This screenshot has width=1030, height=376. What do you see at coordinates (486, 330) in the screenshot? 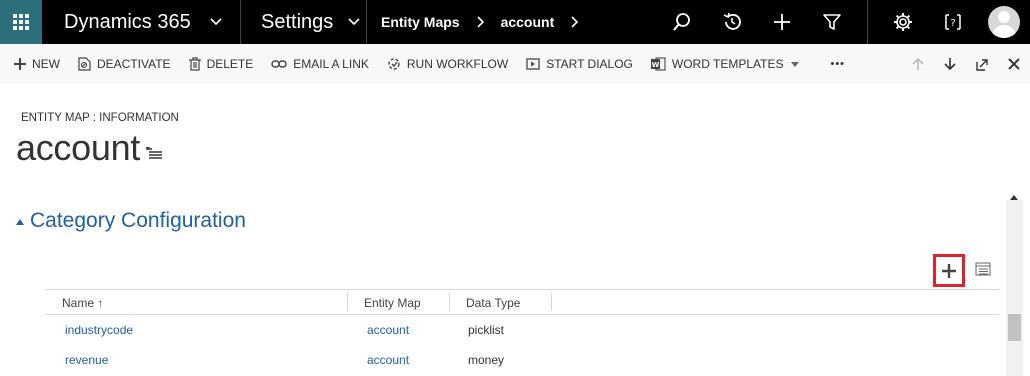
I see `row-data-type: picklist` at bounding box center [486, 330].